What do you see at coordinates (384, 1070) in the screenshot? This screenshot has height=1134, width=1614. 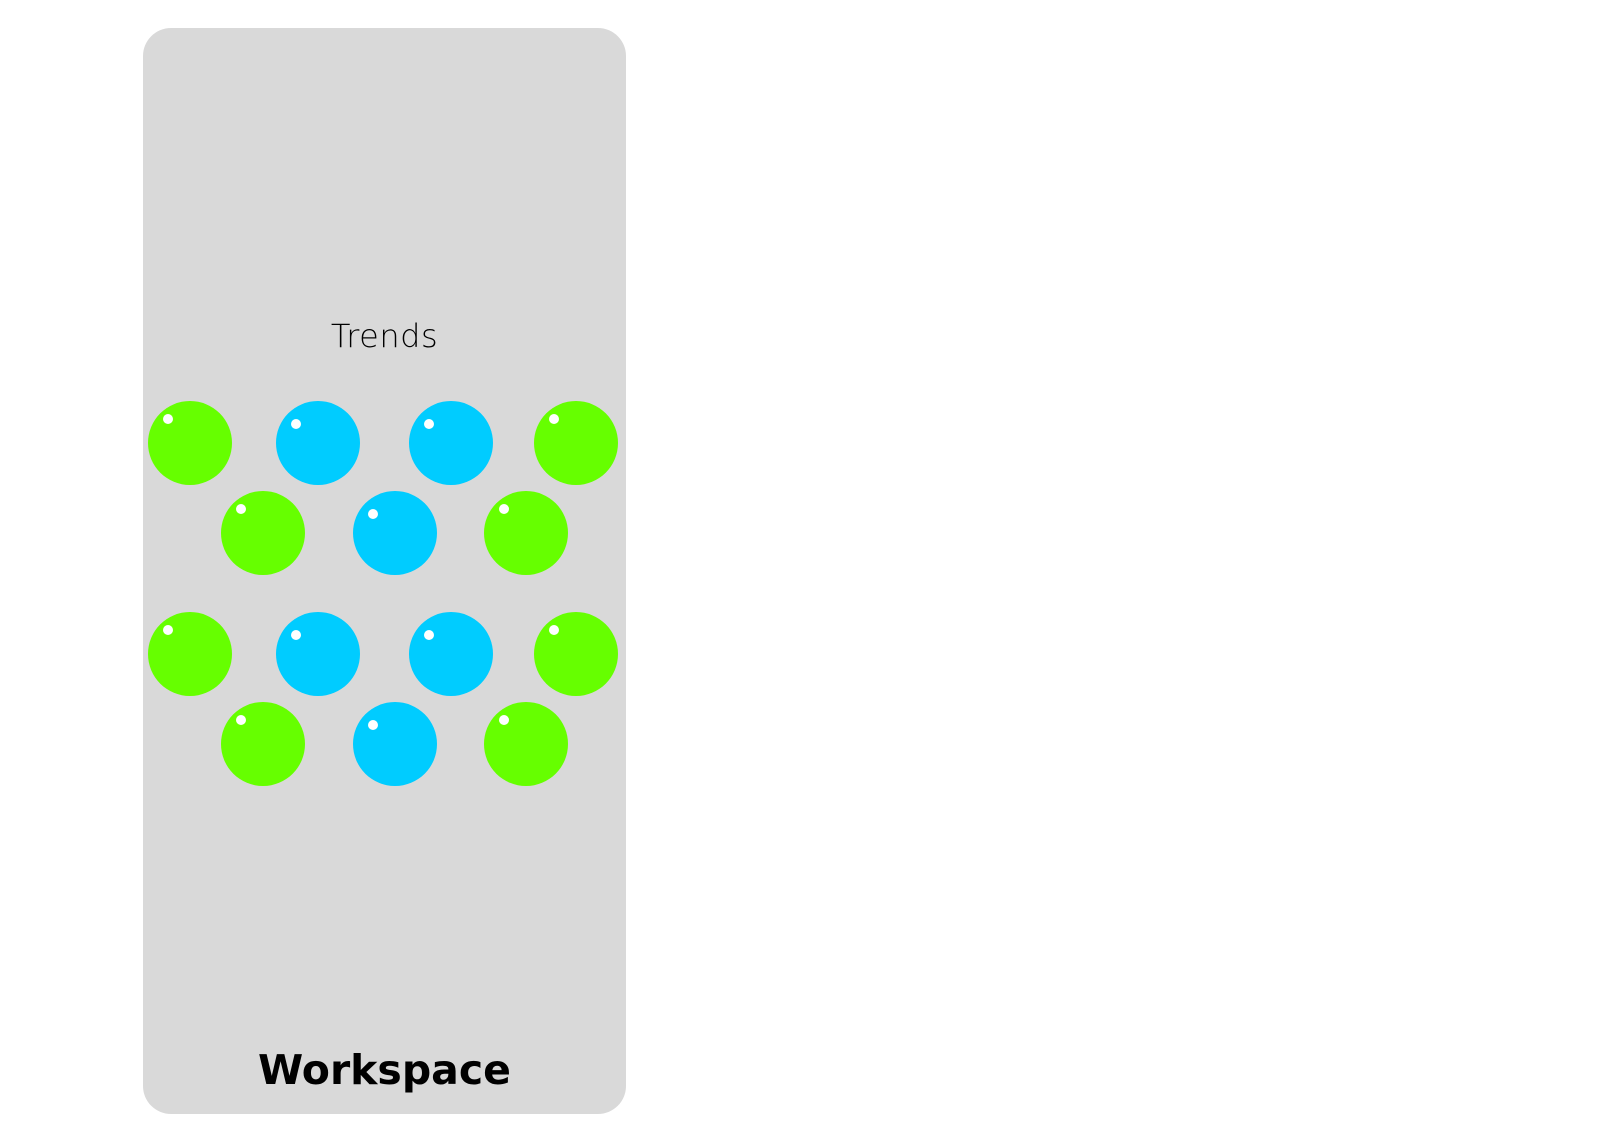 I see `panel-footer-label: Workspace` at bounding box center [384, 1070].